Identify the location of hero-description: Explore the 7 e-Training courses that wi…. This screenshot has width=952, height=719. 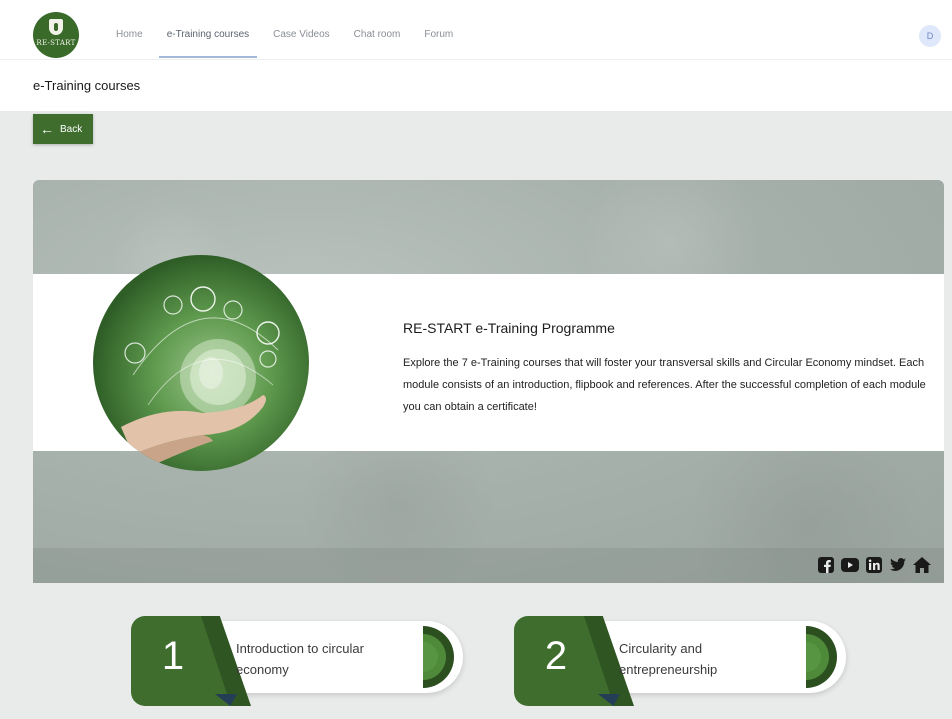
(664, 385).